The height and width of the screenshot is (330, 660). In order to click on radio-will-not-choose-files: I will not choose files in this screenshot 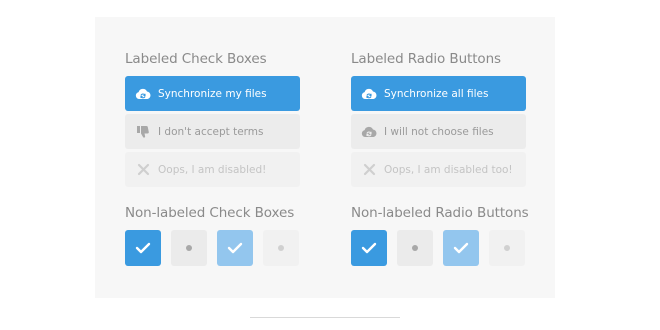, I will do `click(438, 131)`.